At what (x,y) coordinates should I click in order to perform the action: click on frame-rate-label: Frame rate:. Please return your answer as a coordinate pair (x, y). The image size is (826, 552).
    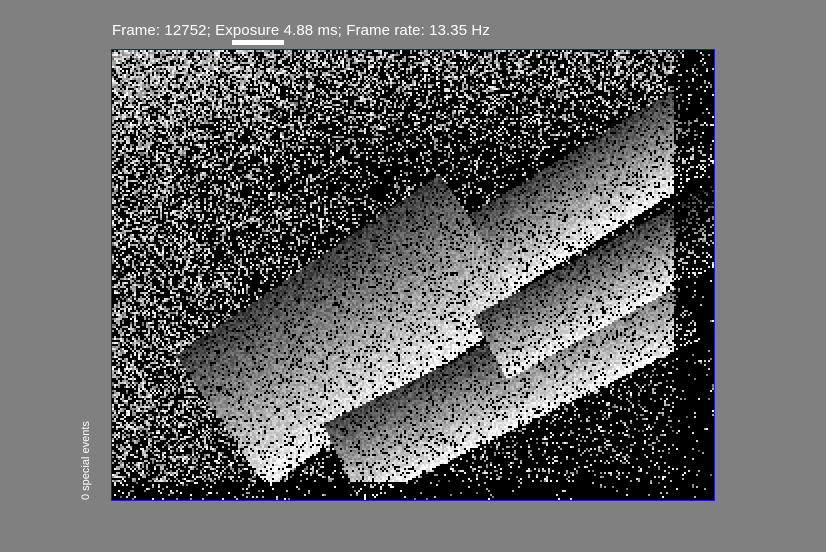
    Looking at the image, I should click on (385, 30).